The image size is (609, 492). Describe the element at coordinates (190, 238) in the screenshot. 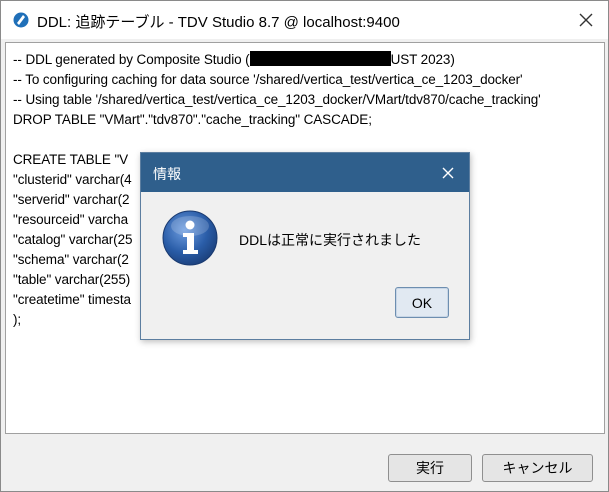

I see `info-icon` at that location.